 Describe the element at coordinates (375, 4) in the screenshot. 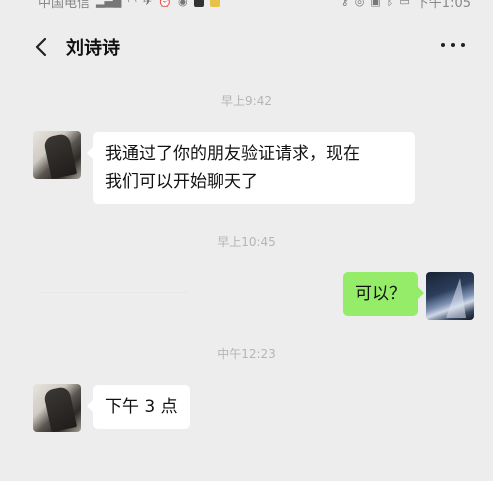

I see `nfc-icon: ▣` at that location.